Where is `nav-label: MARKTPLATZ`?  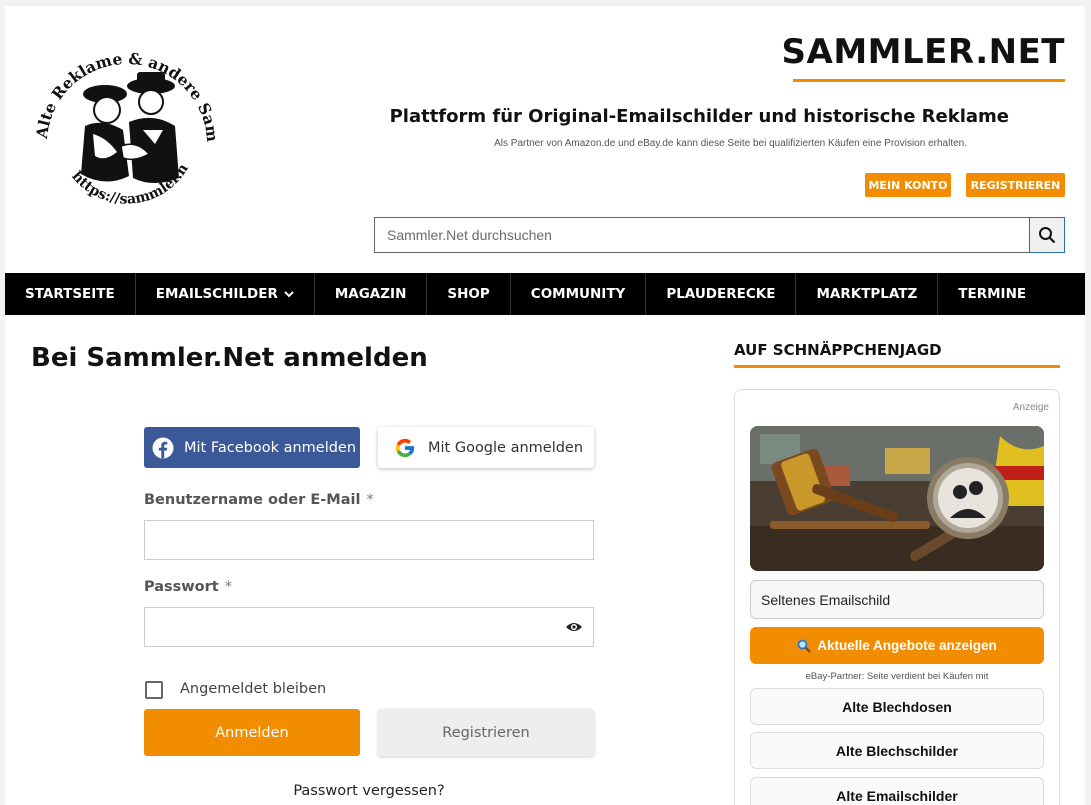 nav-label: MARKTPLATZ is located at coordinates (867, 294).